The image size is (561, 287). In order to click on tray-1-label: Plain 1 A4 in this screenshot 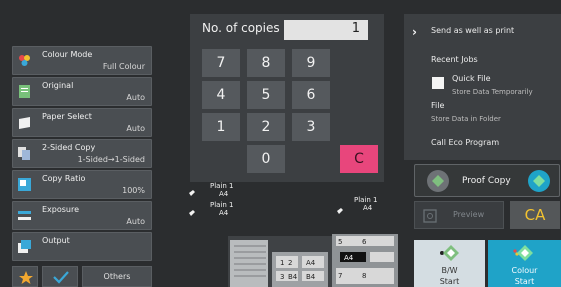, I will do `click(222, 190)`.